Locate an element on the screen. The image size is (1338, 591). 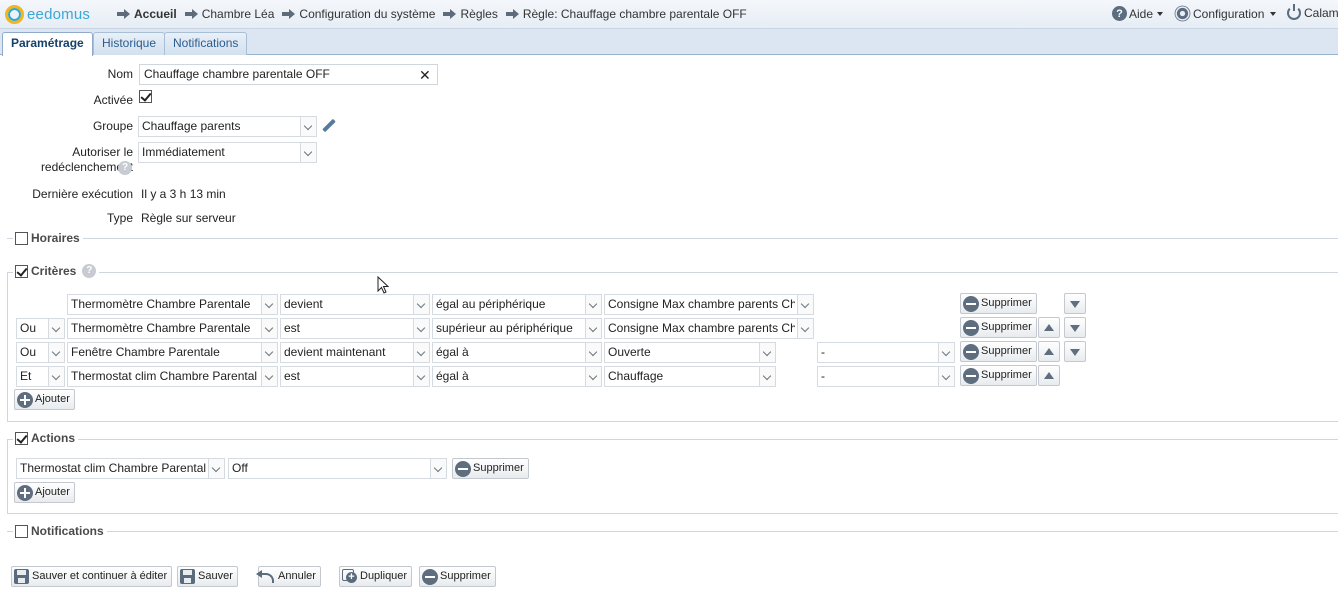
schedules-checkbox is located at coordinates (21, 238).